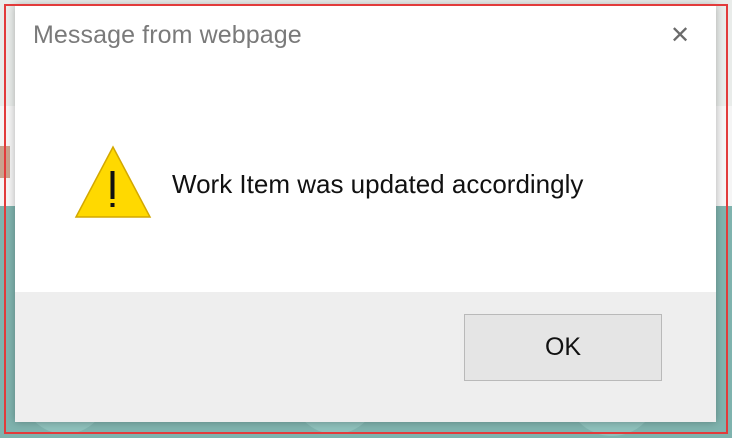 The image size is (732, 438). What do you see at coordinates (5, 162) in the screenshot?
I see `background-fragment` at bounding box center [5, 162].